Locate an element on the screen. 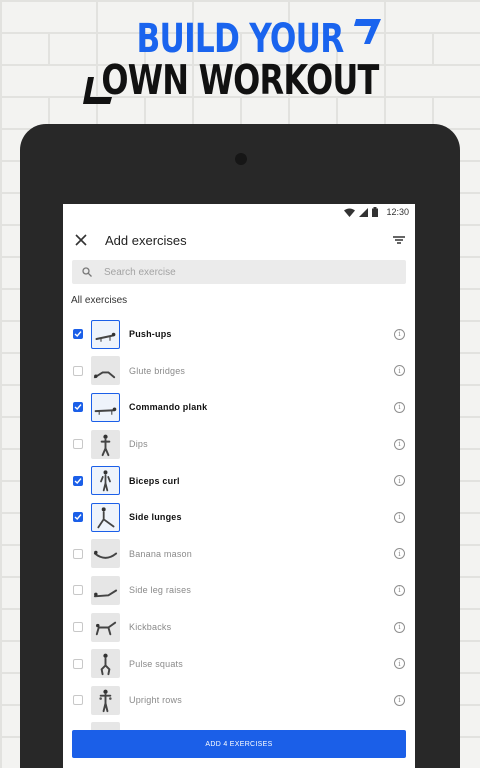  exercise-row: Push-ups i is located at coordinates (239, 334).